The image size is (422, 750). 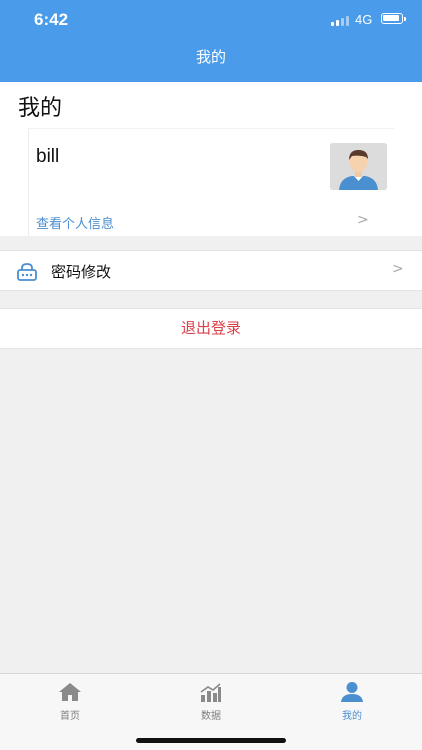 What do you see at coordinates (211, 105) in the screenshot?
I see `page-header: 我的` at bounding box center [211, 105].